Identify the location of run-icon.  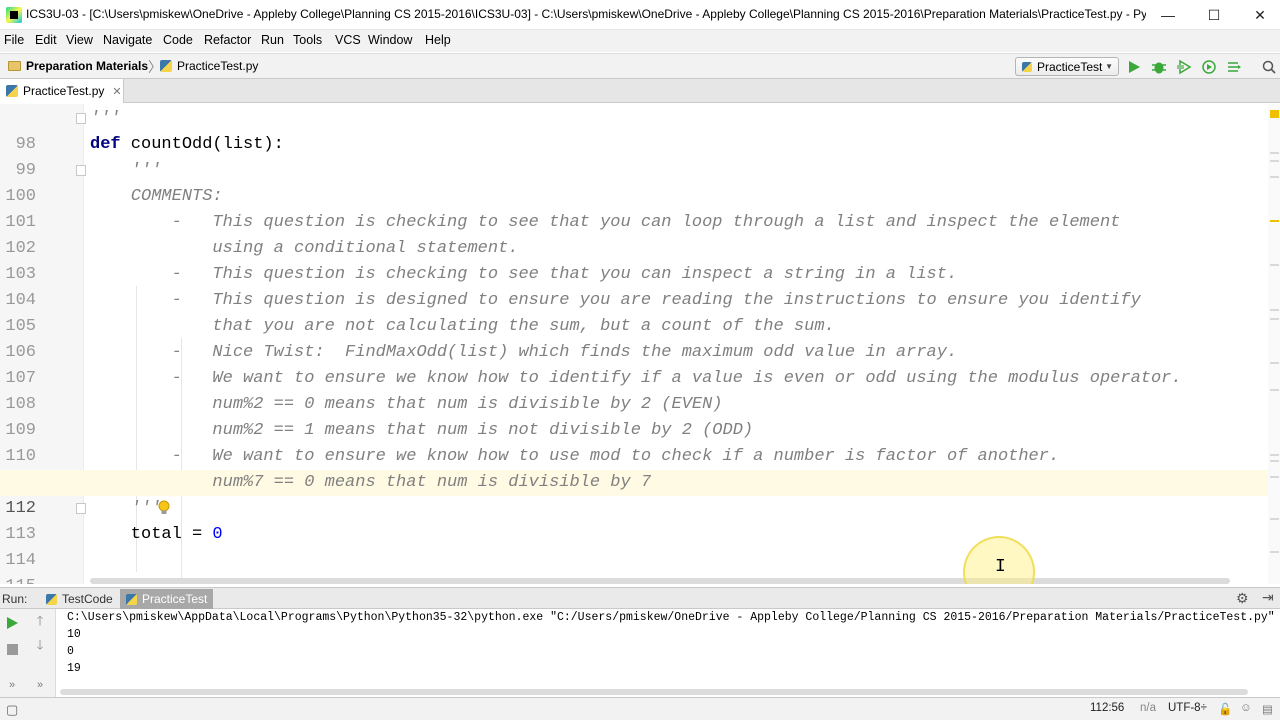
(1134, 67).